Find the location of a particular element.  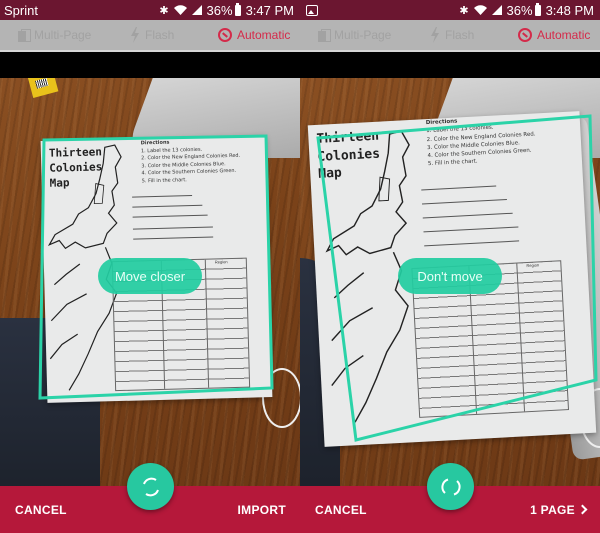

hint-pill: Move closer is located at coordinates (150, 276).